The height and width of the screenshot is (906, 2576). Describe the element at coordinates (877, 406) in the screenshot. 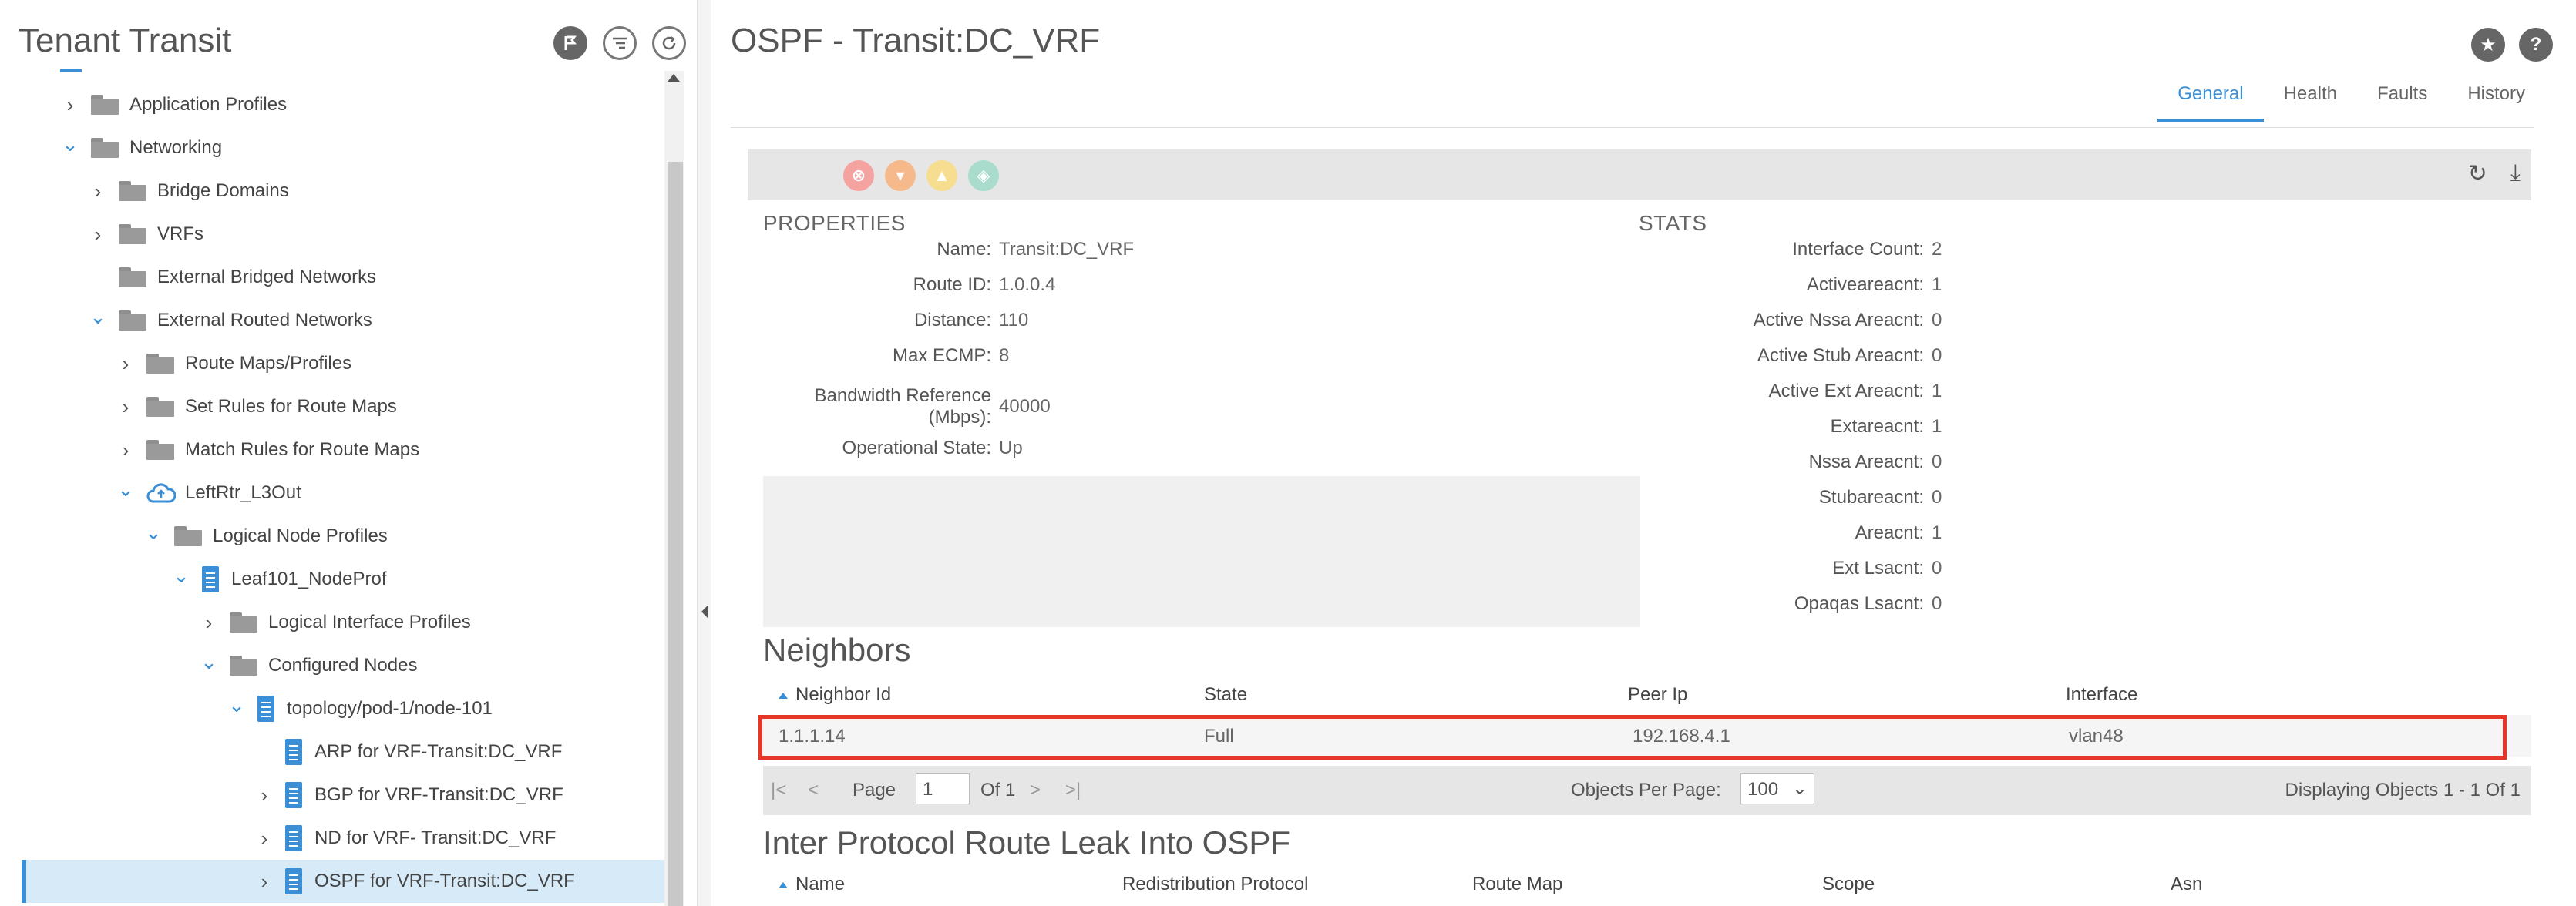

I see `property-key: Bandwidth Reference (Mbps):` at that location.